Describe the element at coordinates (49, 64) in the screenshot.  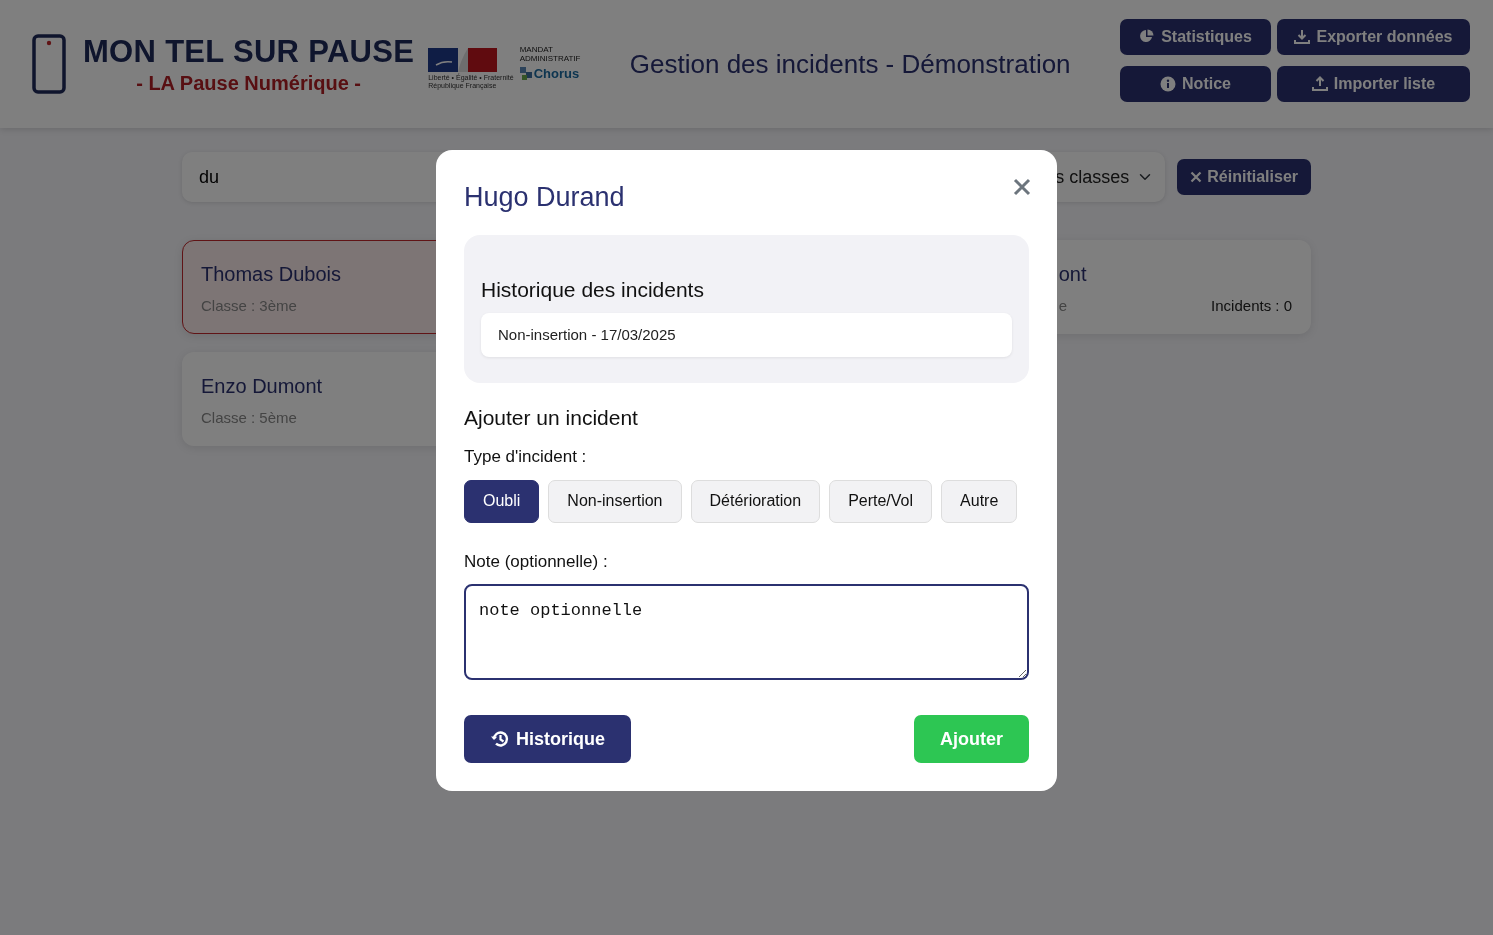
I see `phone-icon` at that location.